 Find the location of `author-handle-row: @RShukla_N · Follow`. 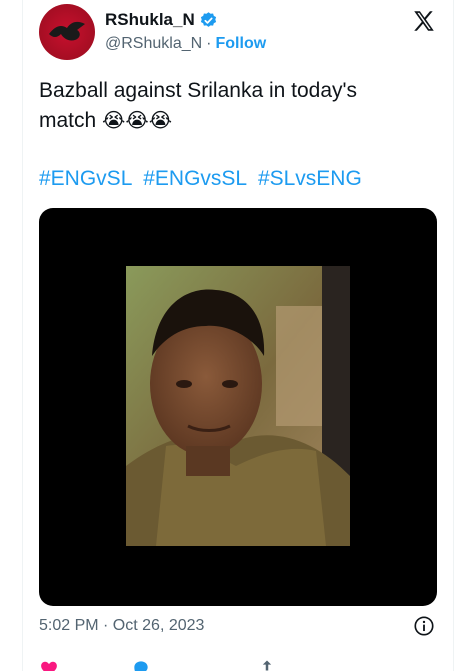

author-handle-row: @RShukla_N · Follow is located at coordinates (185, 44).